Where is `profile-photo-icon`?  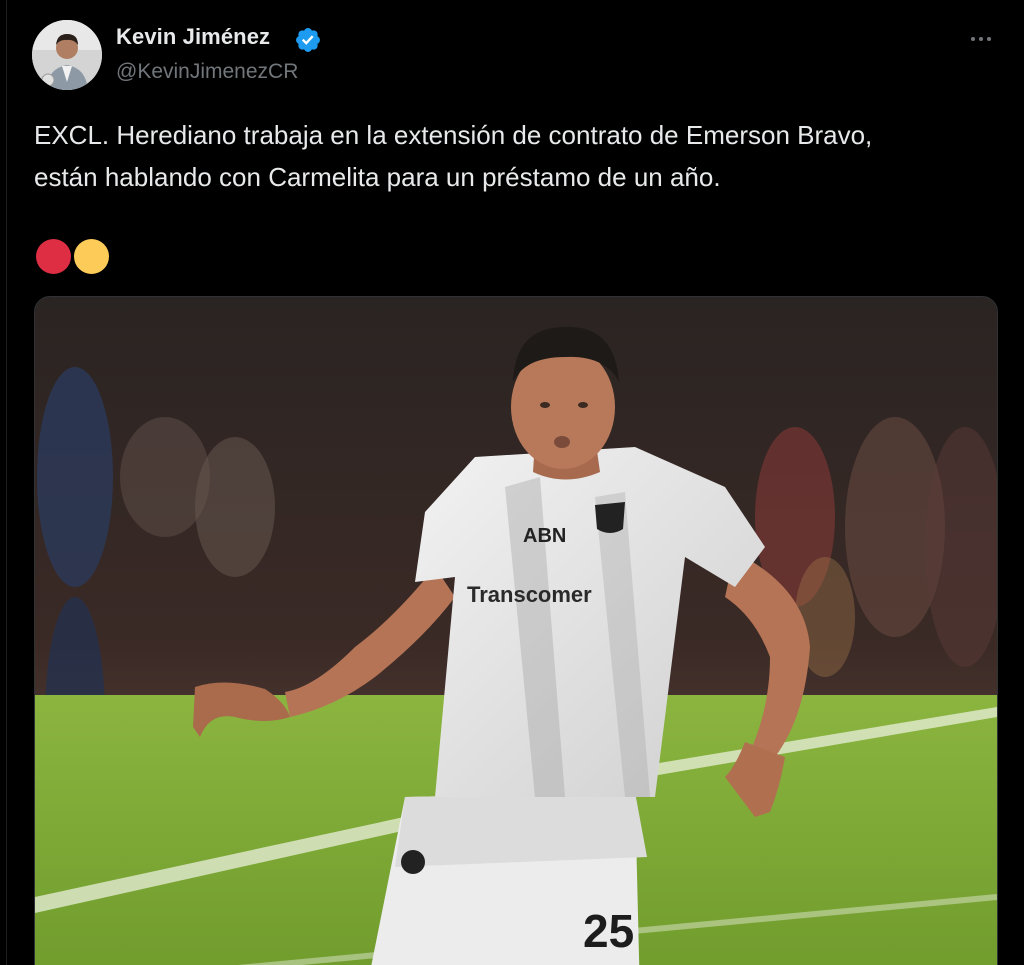 profile-photo-icon is located at coordinates (67, 55).